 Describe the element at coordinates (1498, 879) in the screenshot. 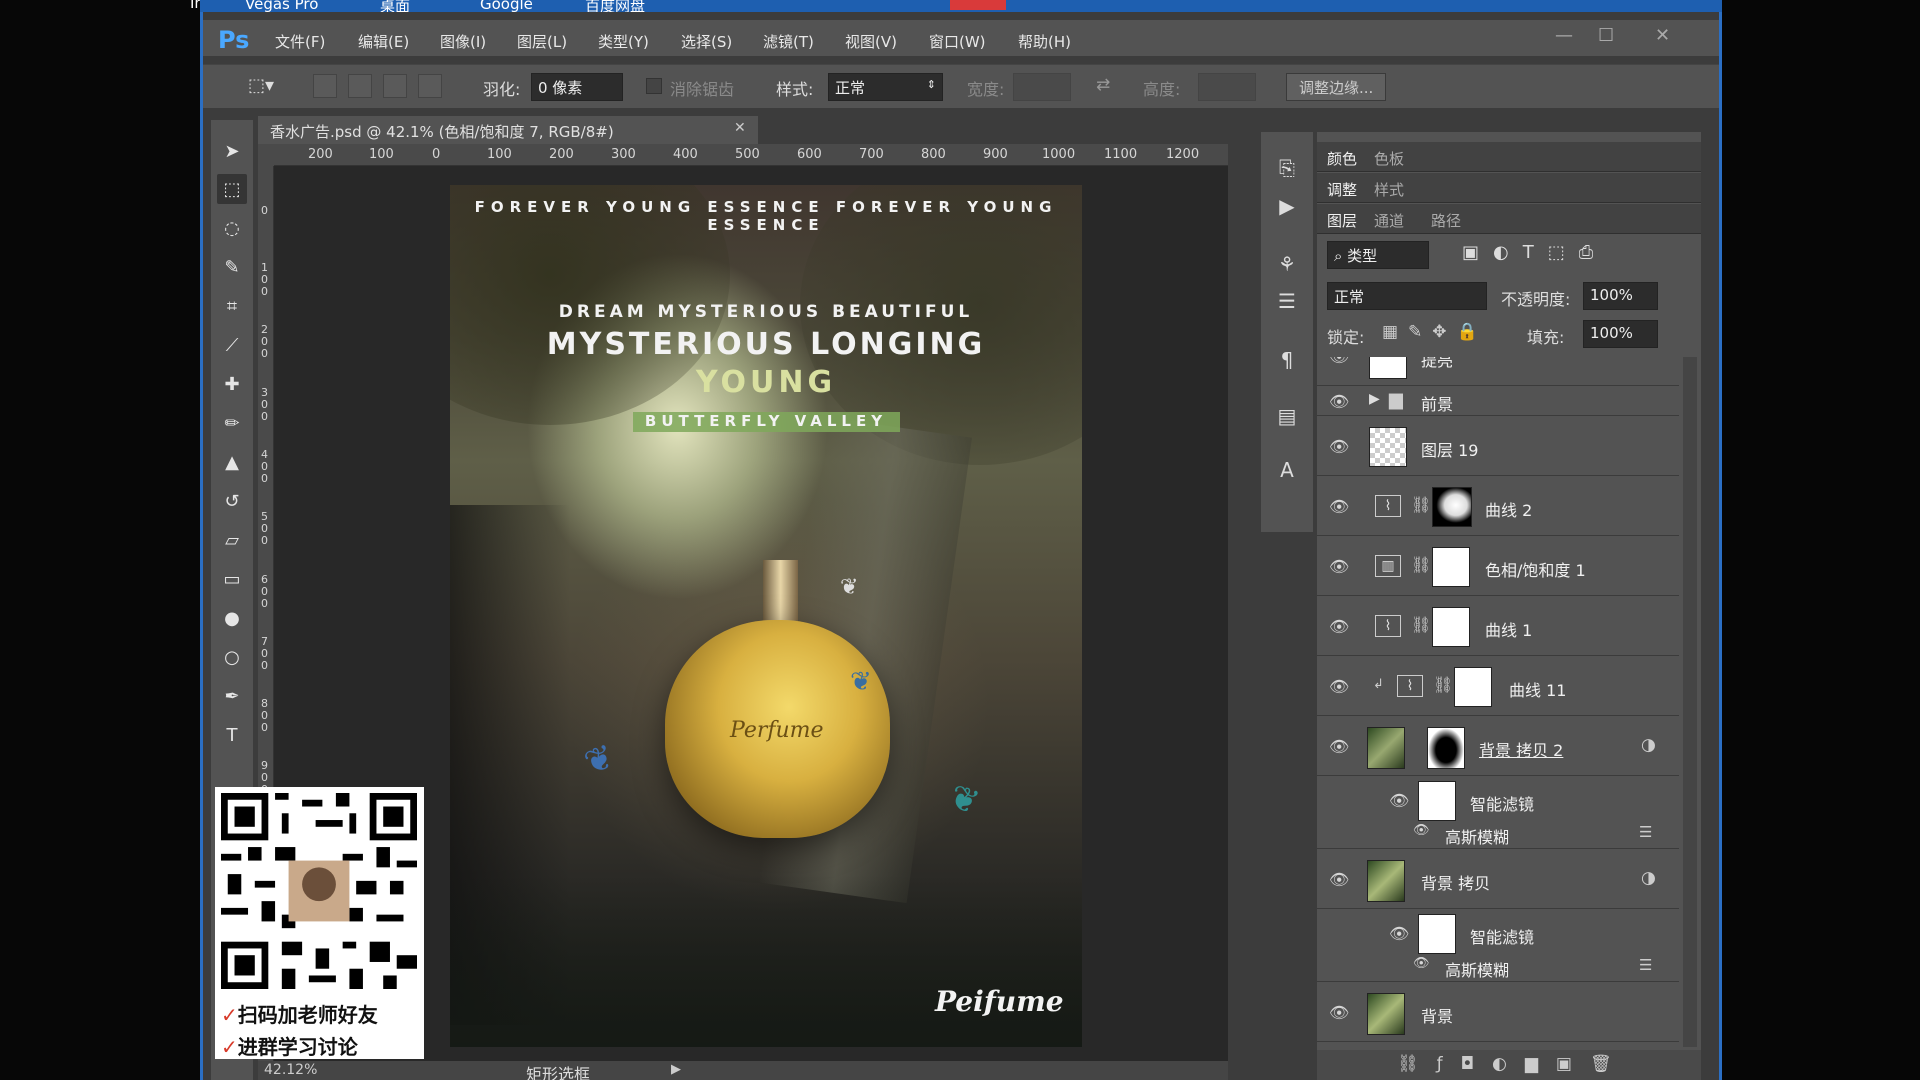

I see `layer-row: 👁 背景 拷贝 ◑` at that location.